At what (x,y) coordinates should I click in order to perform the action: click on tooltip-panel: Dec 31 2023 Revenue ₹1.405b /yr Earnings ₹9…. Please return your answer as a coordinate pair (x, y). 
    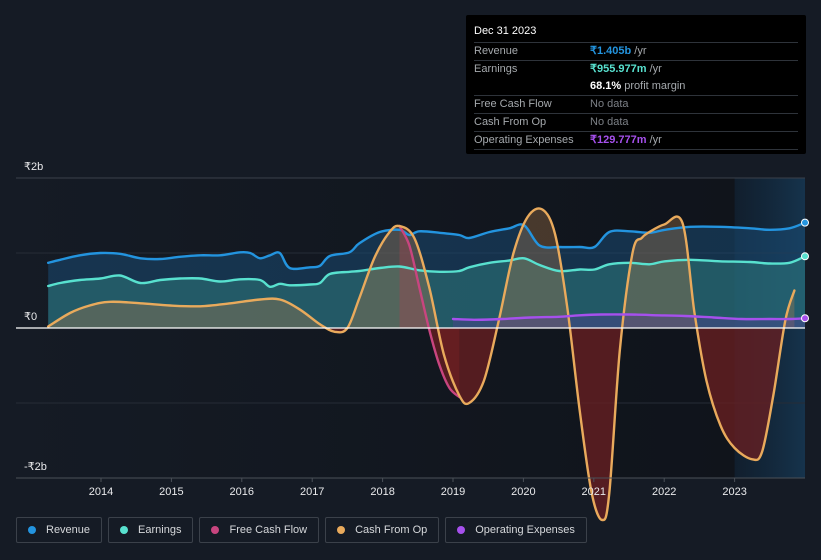
    Looking at the image, I should click on (636, 84).